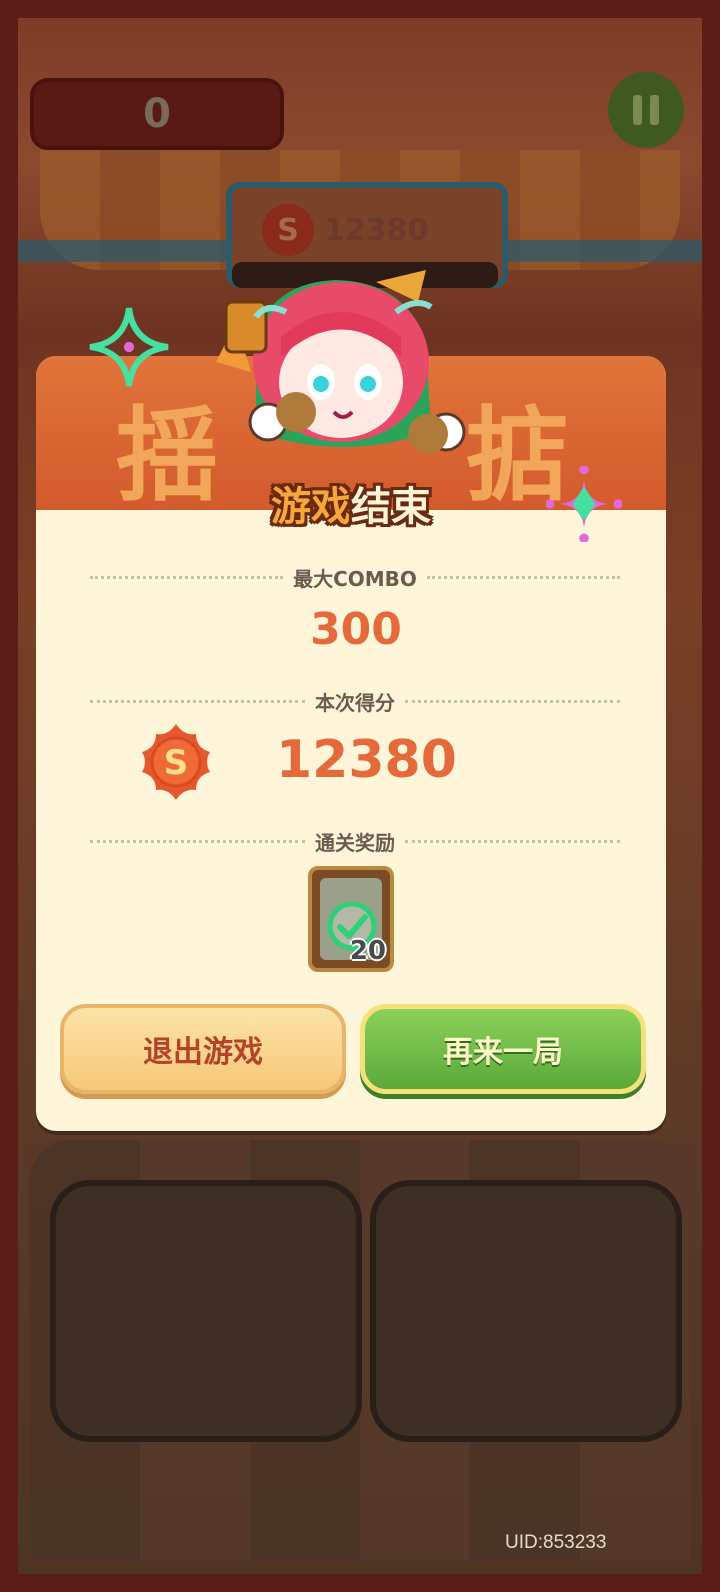 The width and height of the screenshot is (720, 1592). I want to click on combo-value: 300, so click(356, 629).